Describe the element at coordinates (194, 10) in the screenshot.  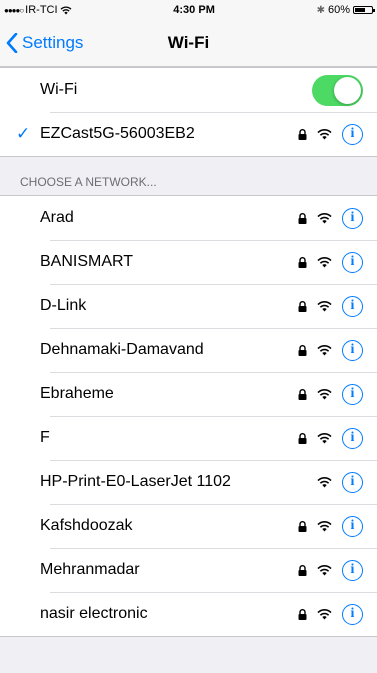
I see `status-time: 4:30 PM` at that location.